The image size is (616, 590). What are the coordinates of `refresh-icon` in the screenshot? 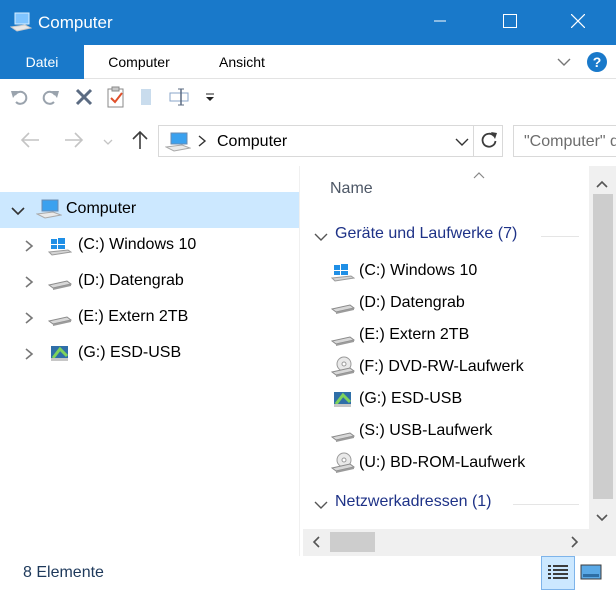 It's located at (489, 141).